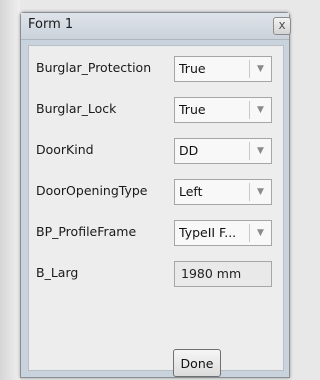 Image resolution: width=320 pixels, height=380 pixels. I want to click on burglar-lock-dropdown: True ▼, so click(223, 110).